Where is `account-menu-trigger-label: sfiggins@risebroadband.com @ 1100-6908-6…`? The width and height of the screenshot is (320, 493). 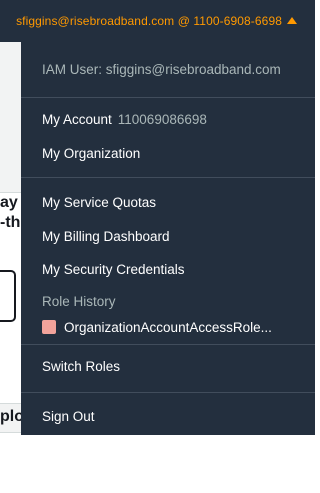 account-menu-trigger-label: sfiggins@risebroadband.com @ 1100-6908-6… is located at coordinates (149, 21).